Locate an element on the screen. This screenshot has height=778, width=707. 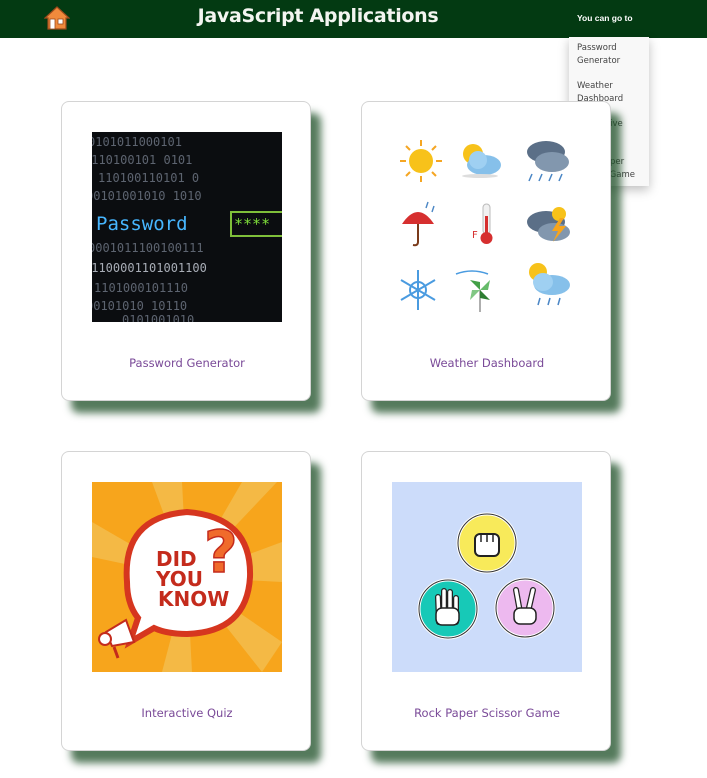
nav-item-label: Weather is located at coordinates (595, 86).